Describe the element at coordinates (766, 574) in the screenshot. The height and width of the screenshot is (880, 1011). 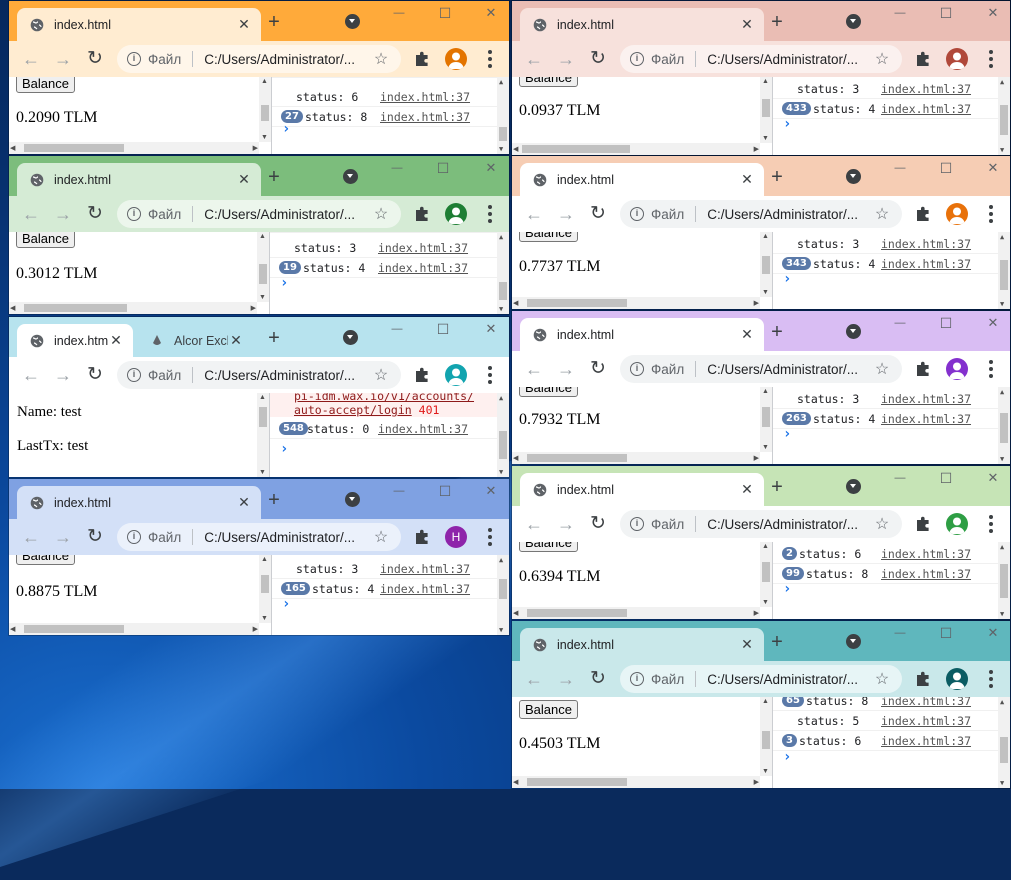
I see `vertical-scrollbar: ▲ ▼` at that location.